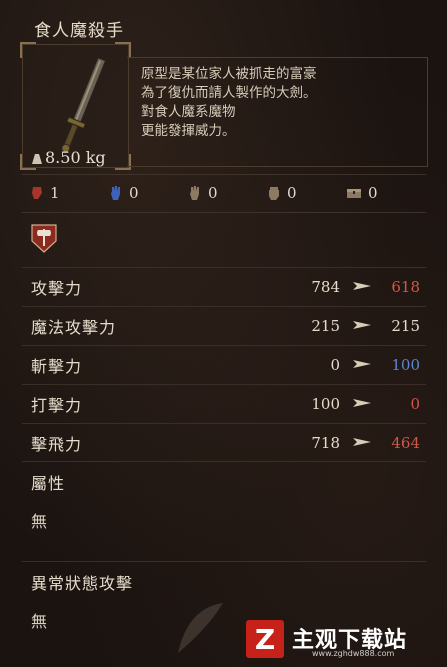 Image resolution: width=447 pixels, height=667 pixels. I want to click on stat-row-strike: 打擊力 100 0, so click(224, 403).